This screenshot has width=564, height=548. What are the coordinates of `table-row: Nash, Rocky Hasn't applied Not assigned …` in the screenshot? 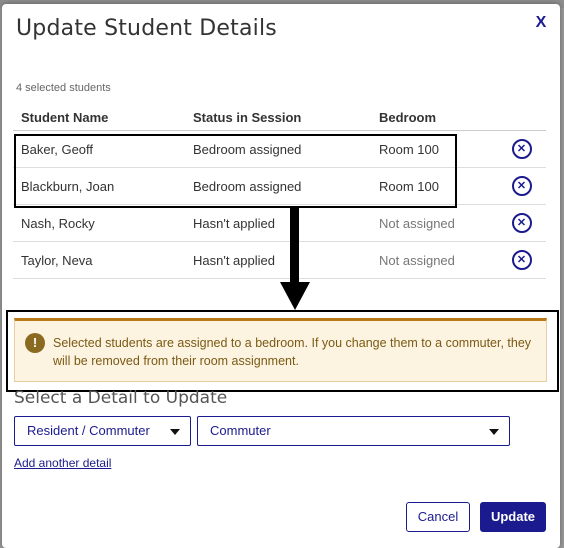 It's located at (279, 223).